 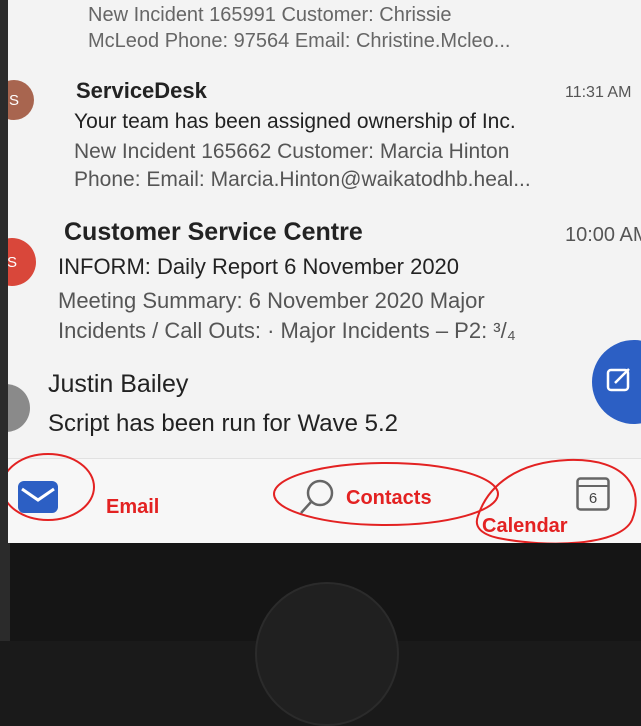 I want to click on email-time: 11:31 AM, so click(x=598, y=92).